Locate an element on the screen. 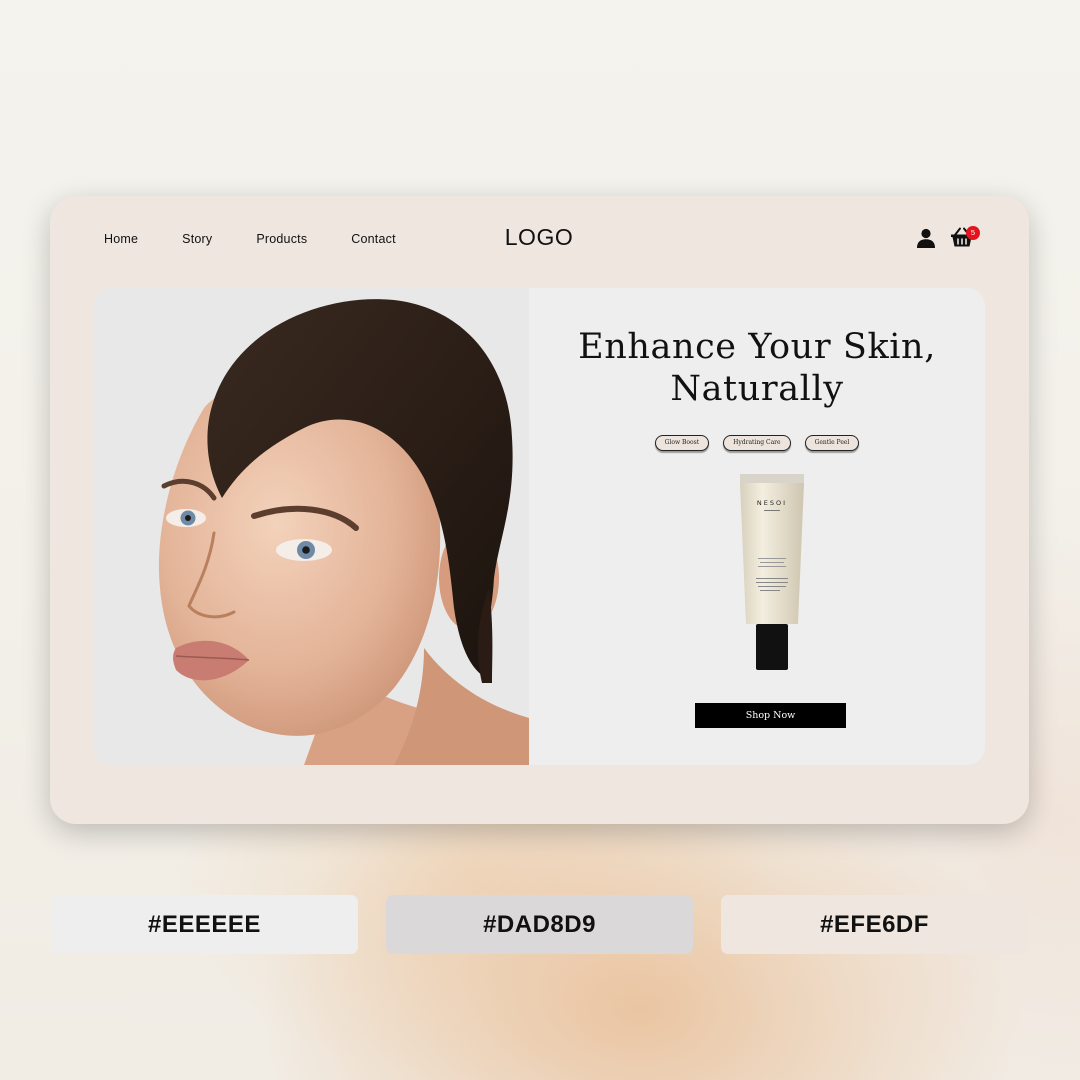  hero-headline: Enhance Your Skin, Naturally is located at coordinates (757, 368).